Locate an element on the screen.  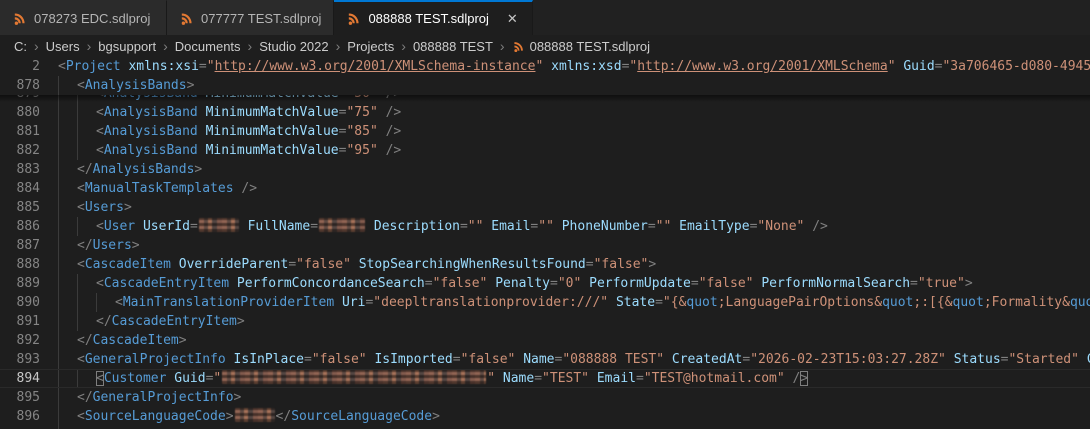
breadcrumb-item: 088888 TEST is located at coordinates (453, 46).